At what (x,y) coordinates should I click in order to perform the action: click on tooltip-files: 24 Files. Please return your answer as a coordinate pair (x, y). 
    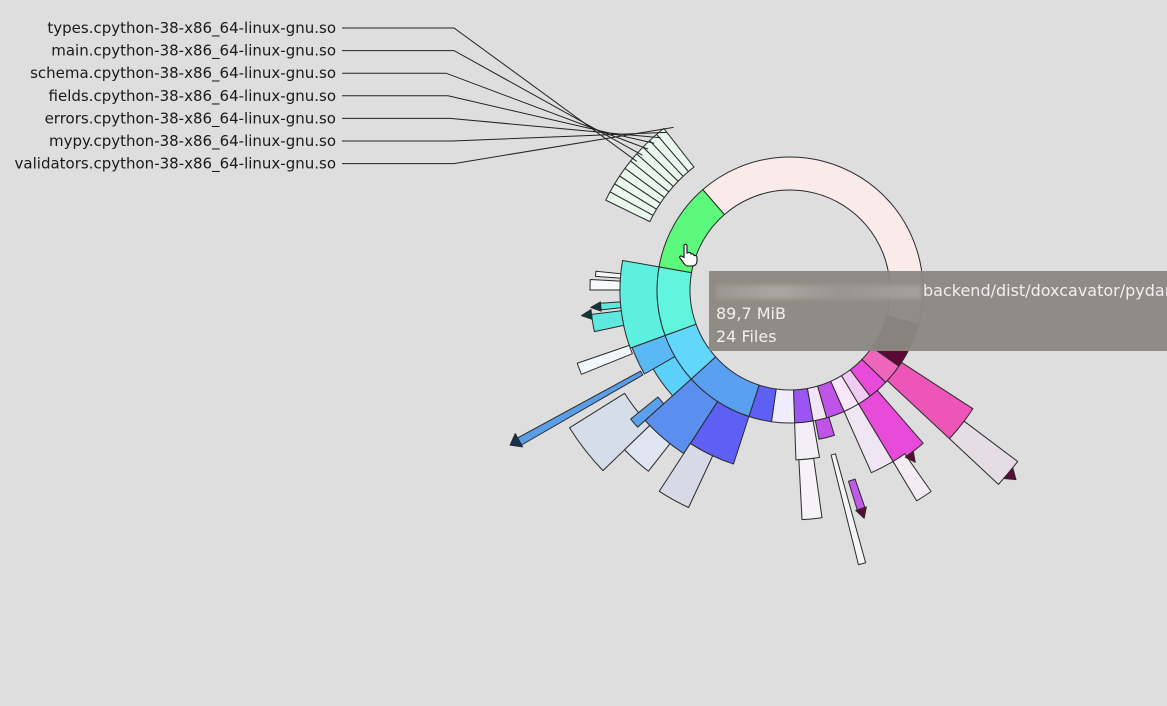
    Looking at the image, I should click on (746, 336).